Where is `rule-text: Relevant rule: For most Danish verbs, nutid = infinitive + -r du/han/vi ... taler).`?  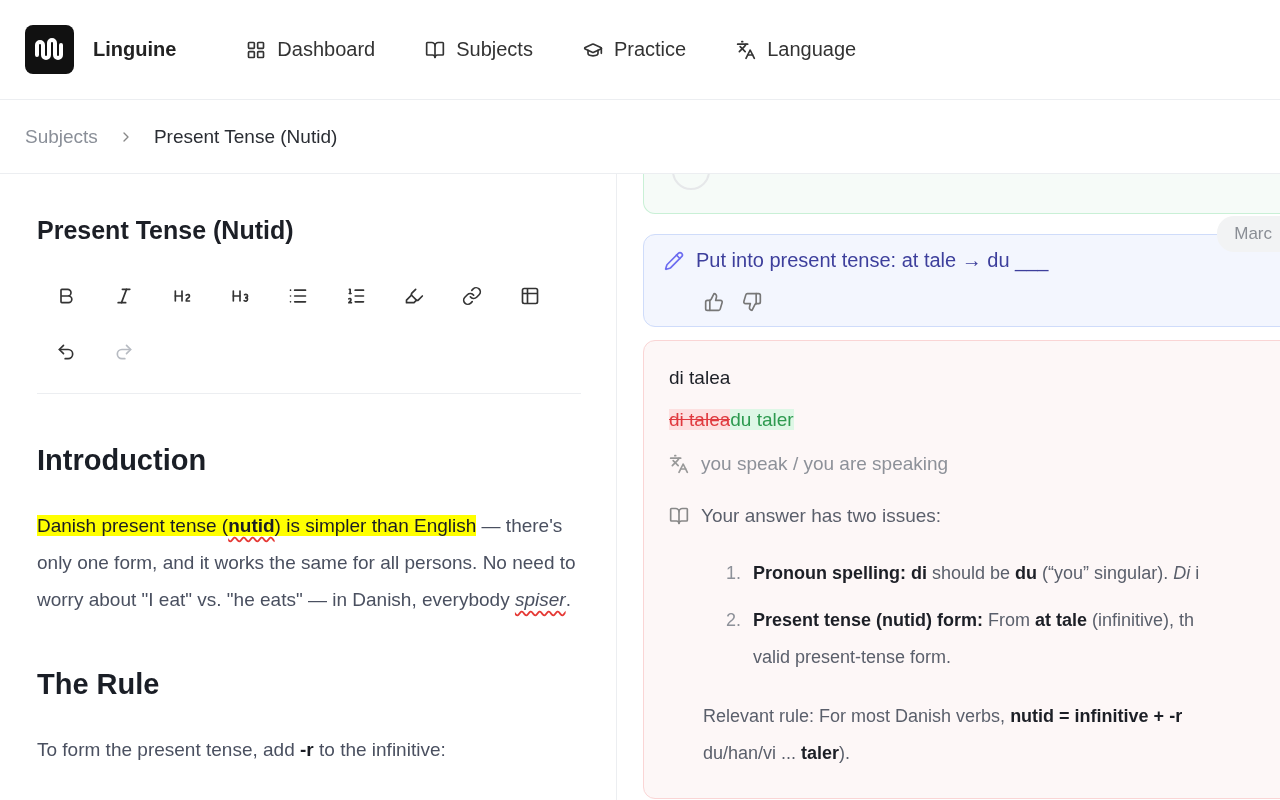 rule-text: Relevant rule: For most Danish verbs, nutid = infinitive + -r du/han/vi ... taler). is located at coordinates (943, 735).